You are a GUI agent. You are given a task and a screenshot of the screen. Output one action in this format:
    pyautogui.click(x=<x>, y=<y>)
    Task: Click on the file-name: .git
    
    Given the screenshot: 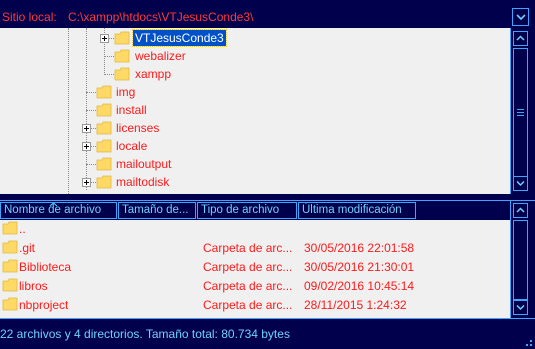 What is the action you would take?
    pyautogui.click(x=27, y=248)
    